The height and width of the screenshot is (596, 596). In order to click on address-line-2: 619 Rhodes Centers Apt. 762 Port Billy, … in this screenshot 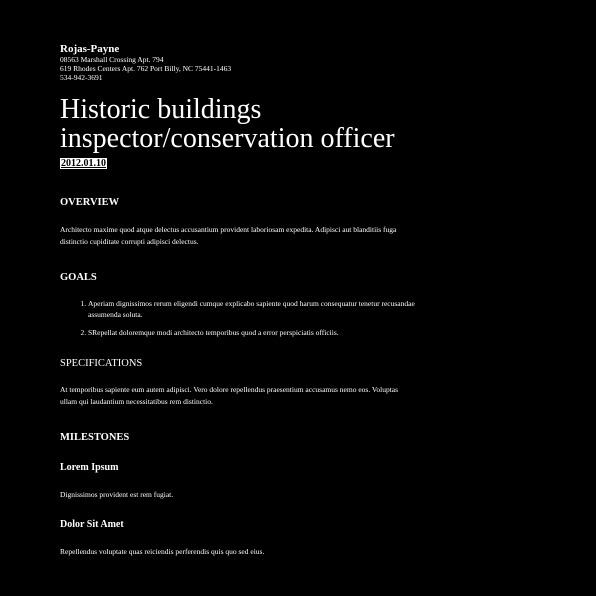, I will do `click(146, 68)`.